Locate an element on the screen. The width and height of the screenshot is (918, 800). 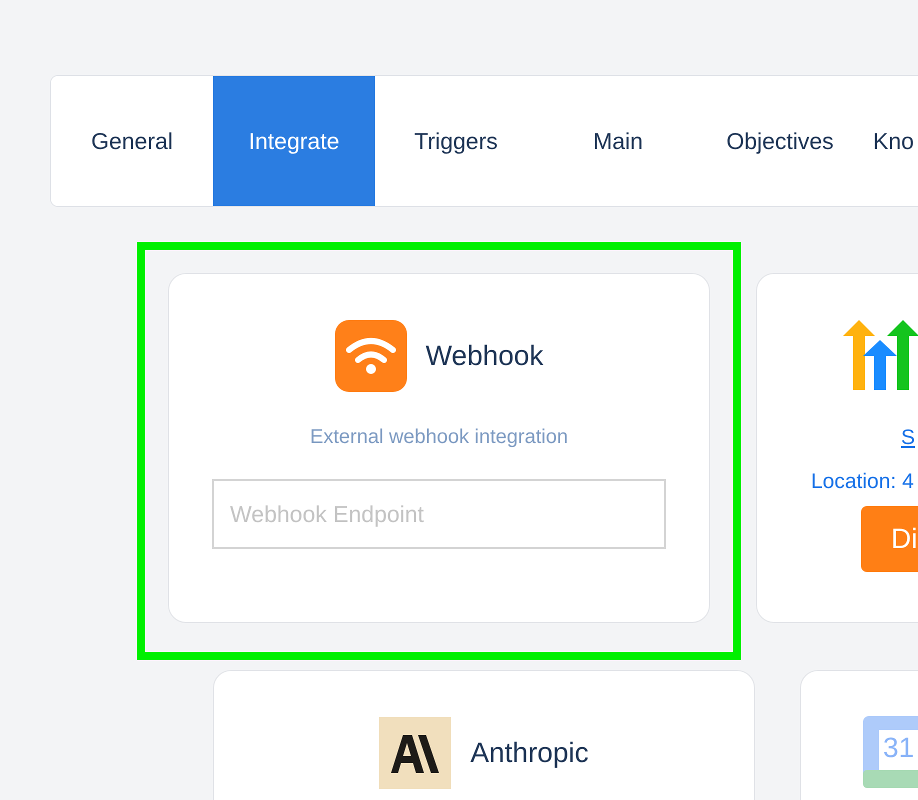
logo-icon is located at coordinates (415, 753).